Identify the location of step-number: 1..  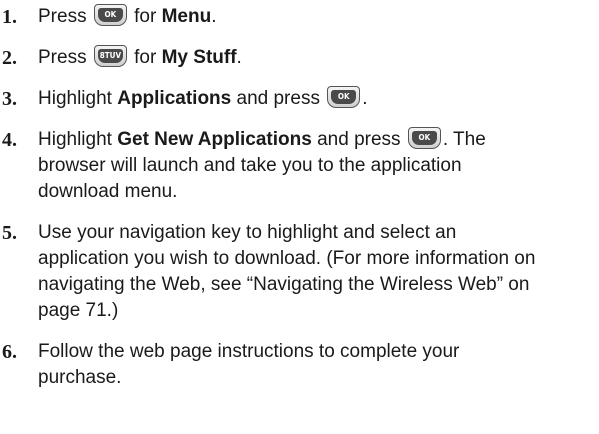
(9, 17).